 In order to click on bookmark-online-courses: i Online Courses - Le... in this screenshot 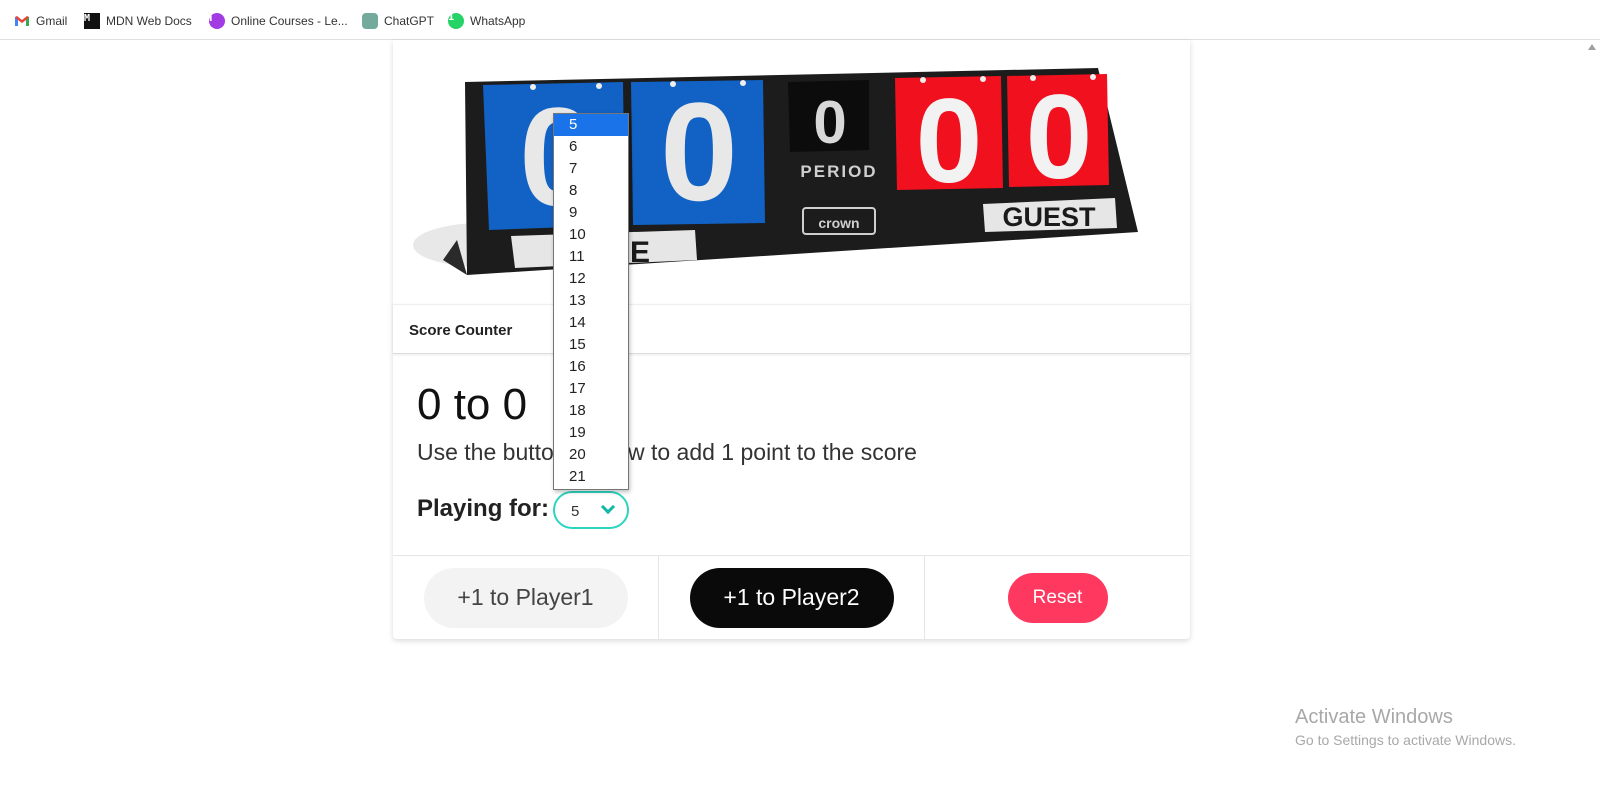, I will do `click(278, 21)`.